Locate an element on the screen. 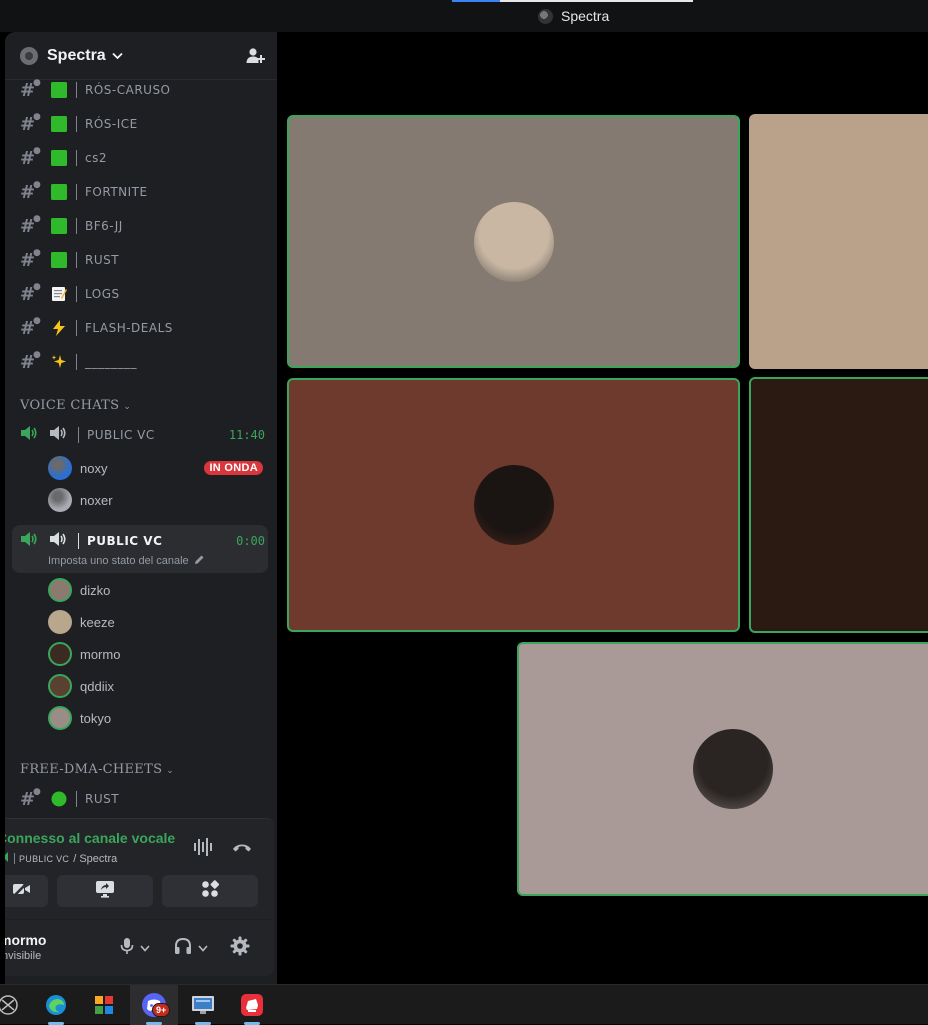 This screenshot has height=1025, width=928. username: keeze is located at coordinates (97, 622).